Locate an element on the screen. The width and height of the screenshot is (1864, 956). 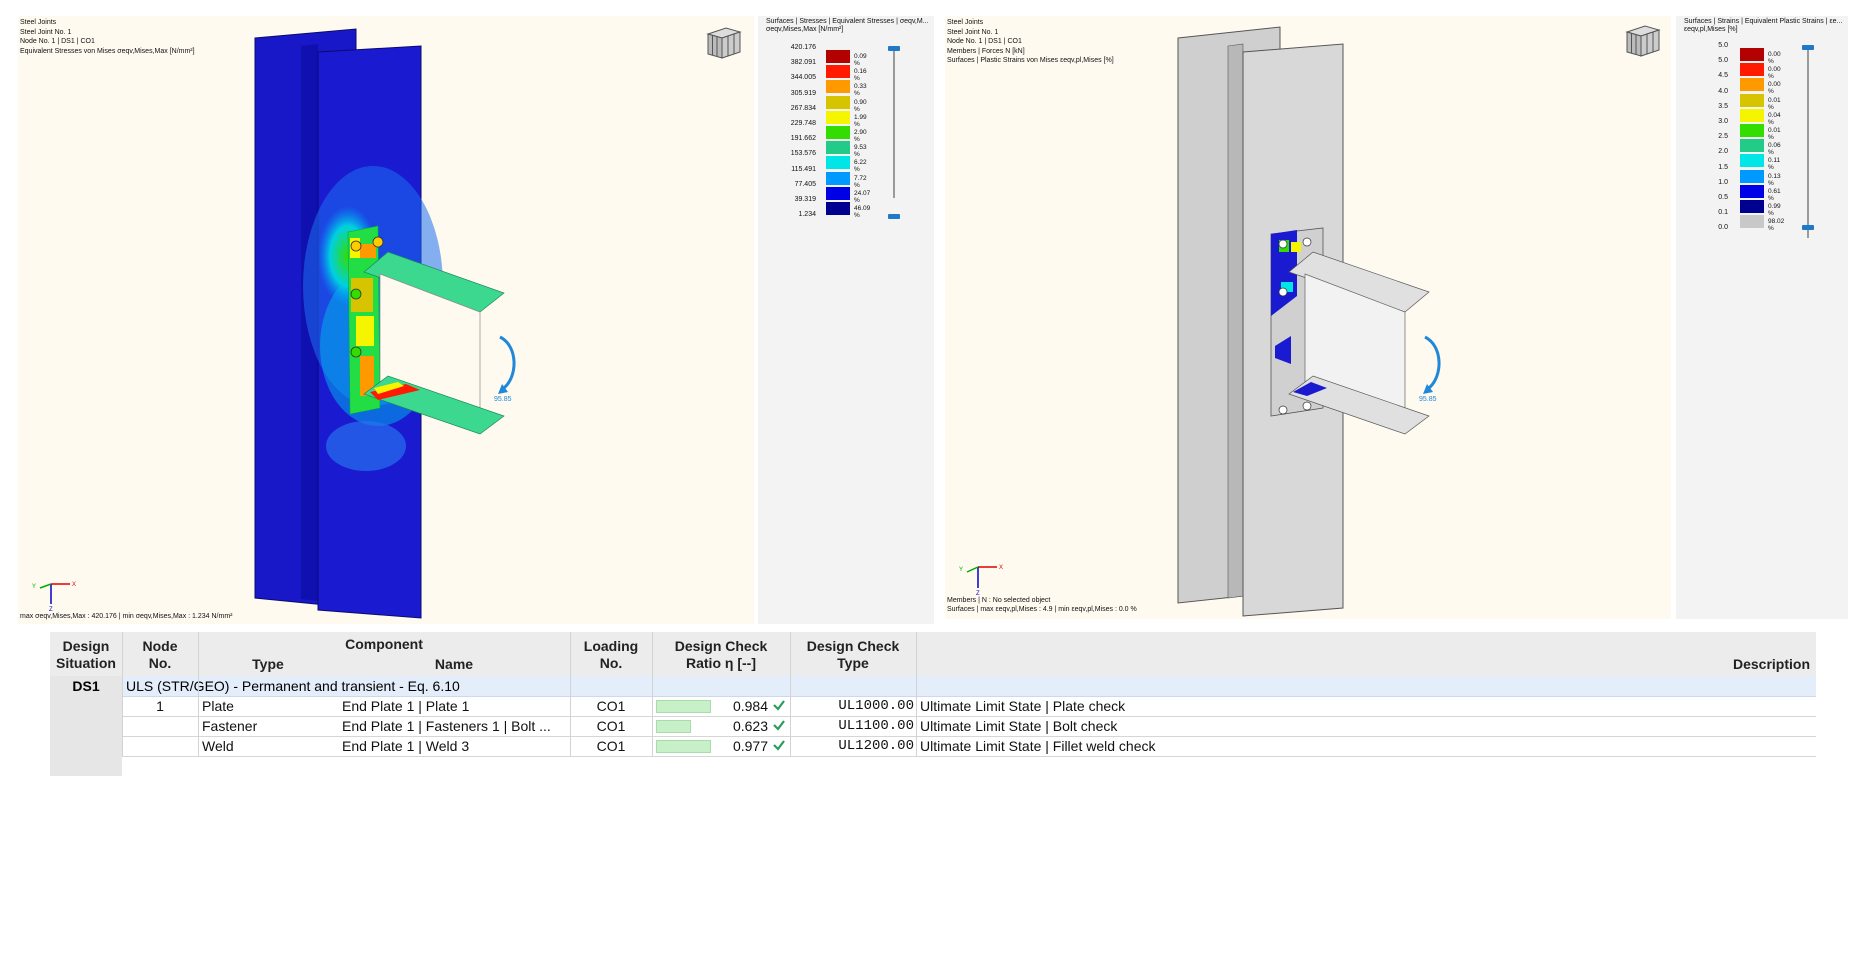
col-loading-no: Loading No. is located at coordinates (611, 655).